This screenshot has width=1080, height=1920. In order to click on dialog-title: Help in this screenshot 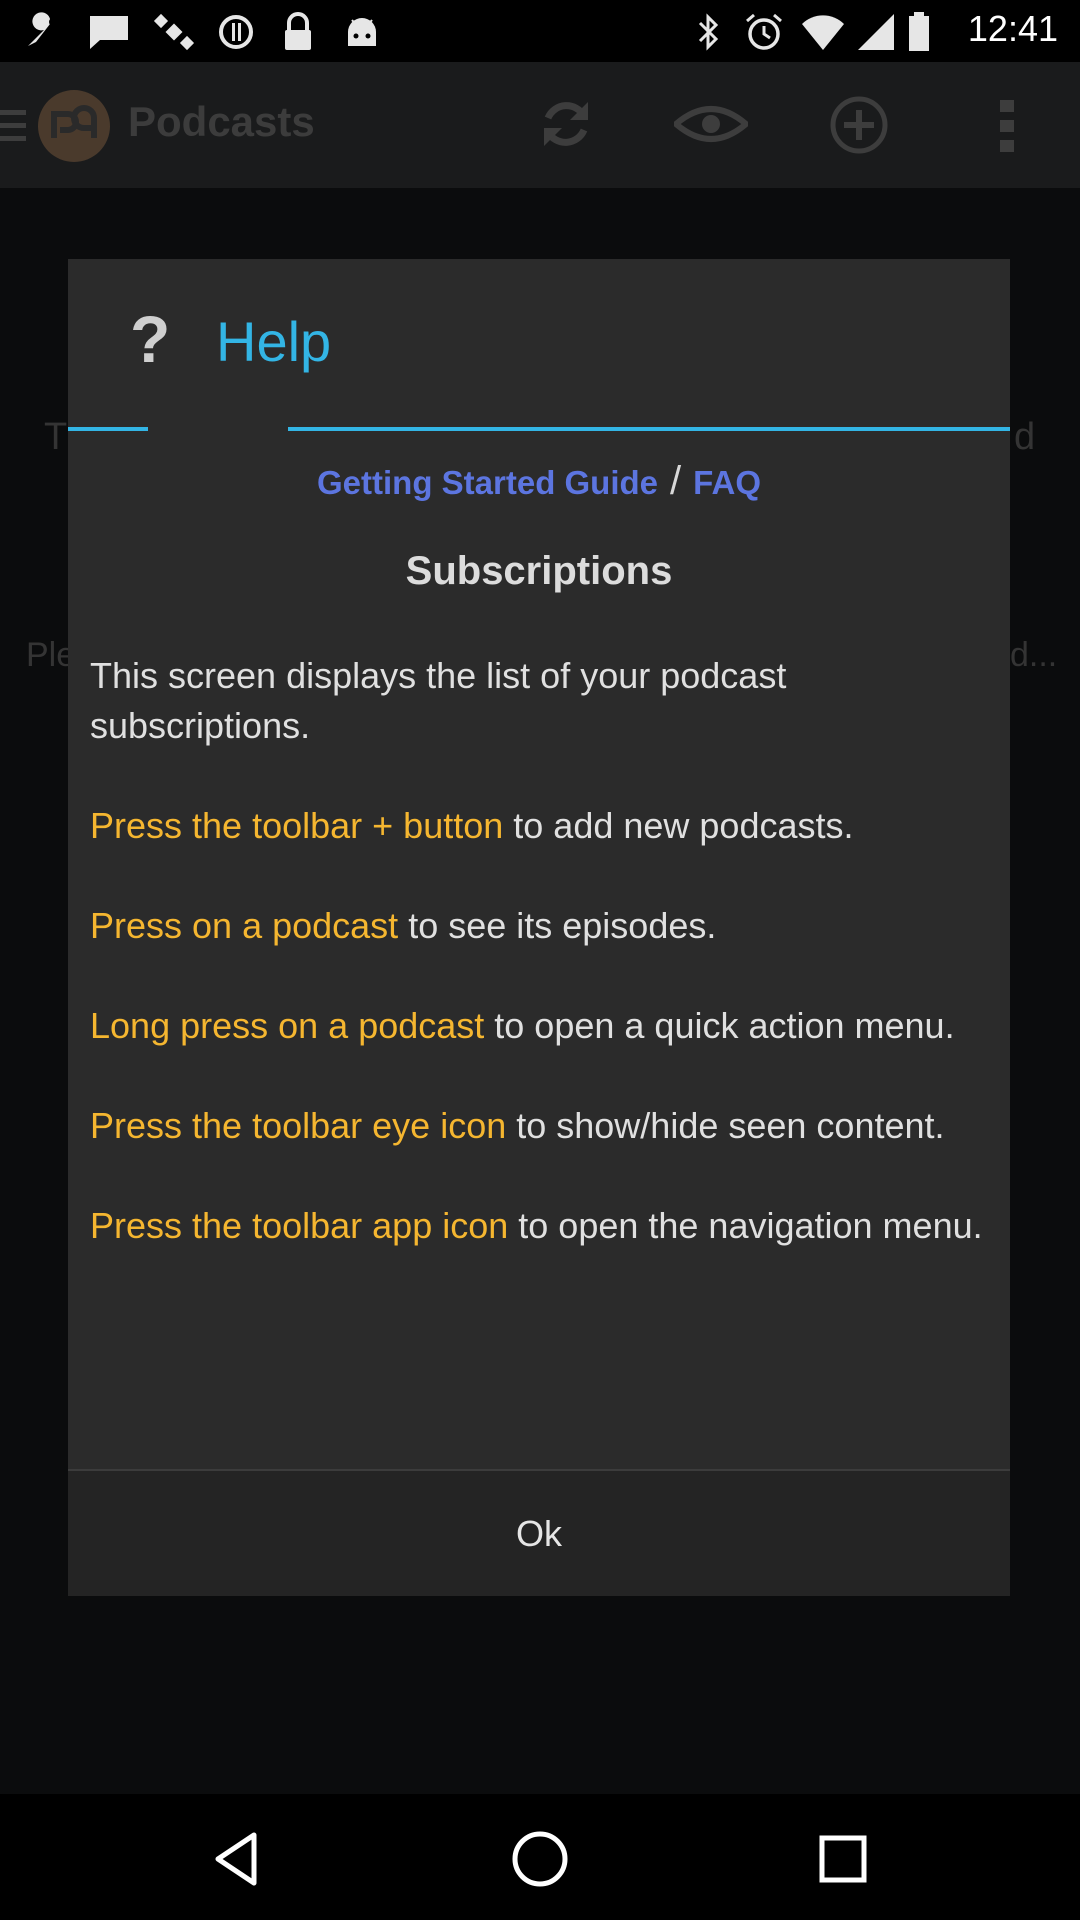, I will do `click(274, 341)`.